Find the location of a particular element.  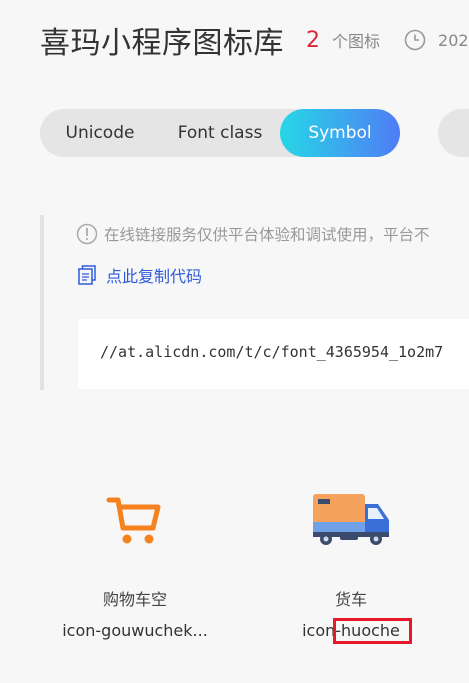

side-button is located at coordinates (453, 133).